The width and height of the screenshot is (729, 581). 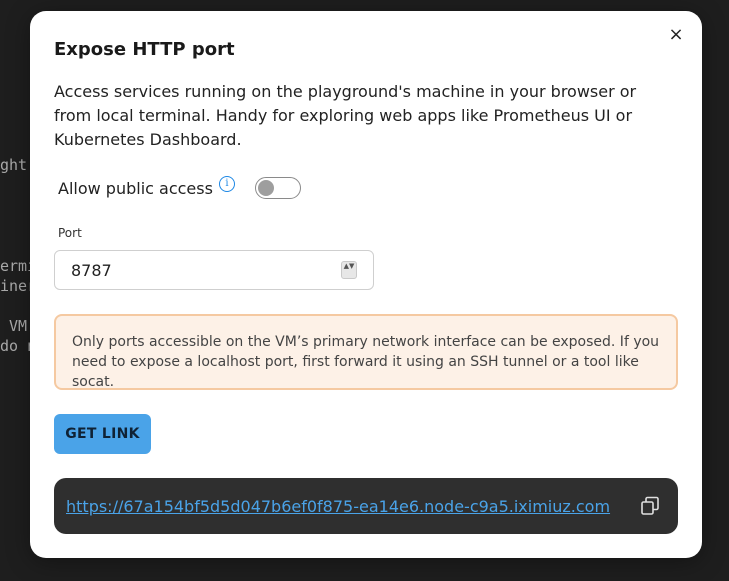 I want to click on terminal-line: VM, so click(x=14, y=326).